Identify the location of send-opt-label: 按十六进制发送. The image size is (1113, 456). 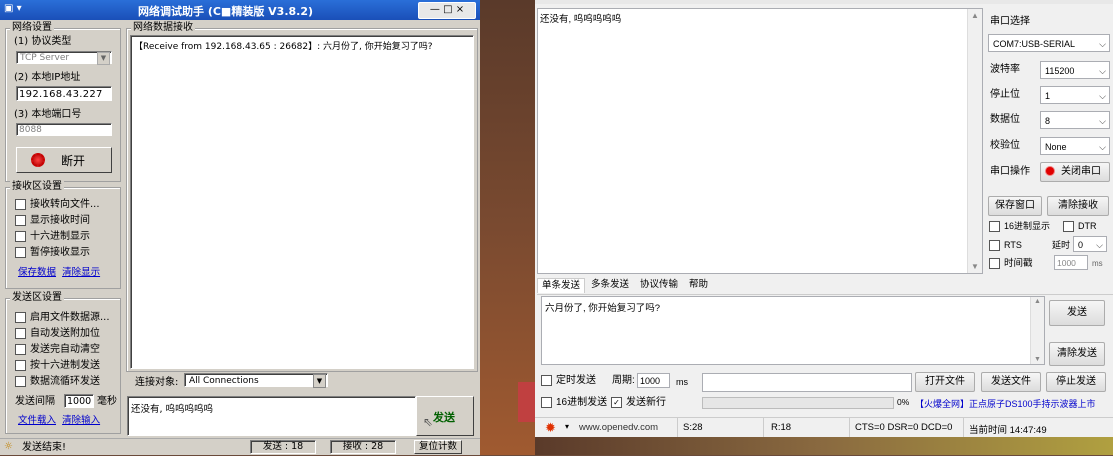
(65, 365).